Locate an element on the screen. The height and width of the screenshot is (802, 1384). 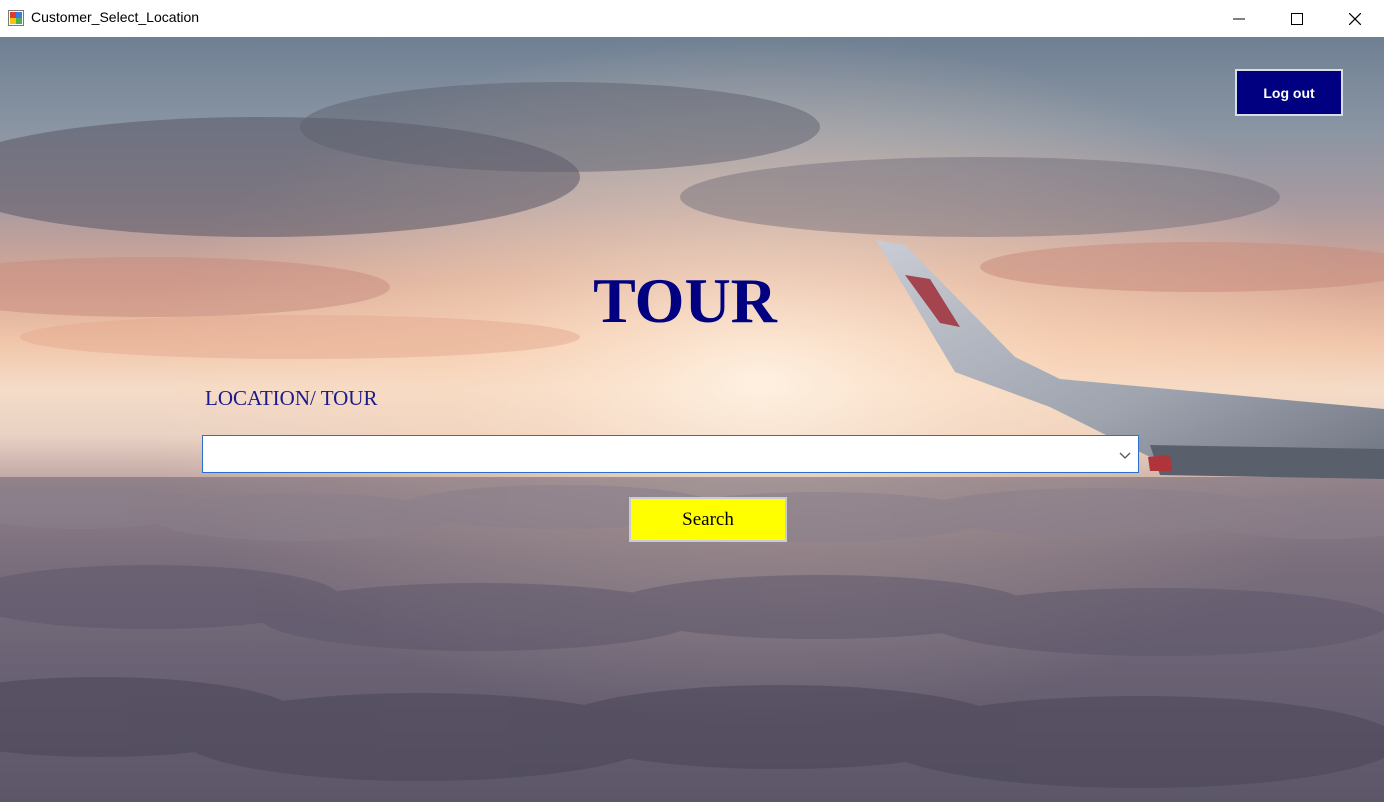
page-title: TOUR is located at coordinates (685, 300).